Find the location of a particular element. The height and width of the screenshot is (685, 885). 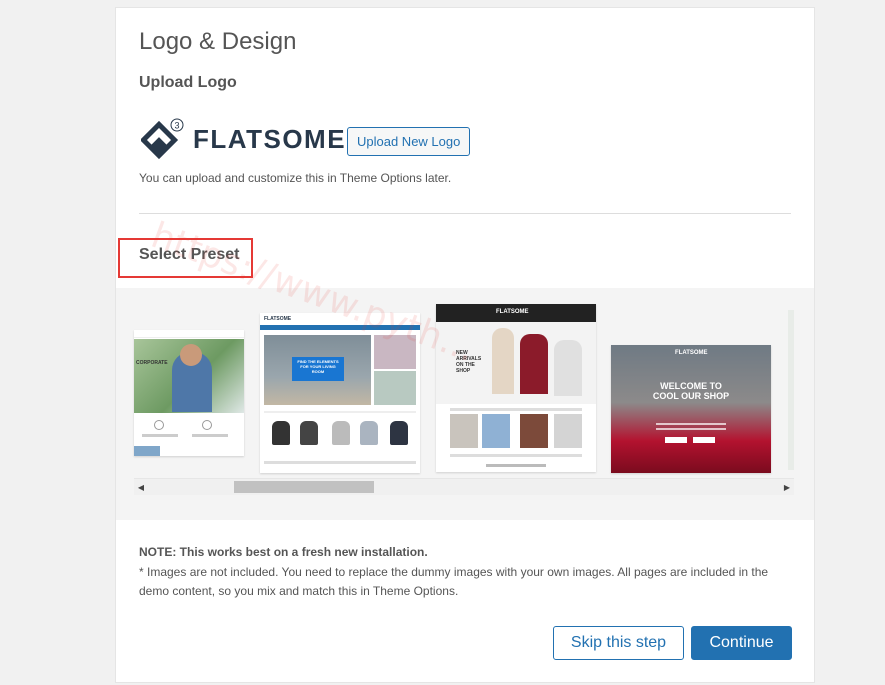

preset-caption: WELCOME TO COOL OUR SHOP is located at coordinates (691, 391).